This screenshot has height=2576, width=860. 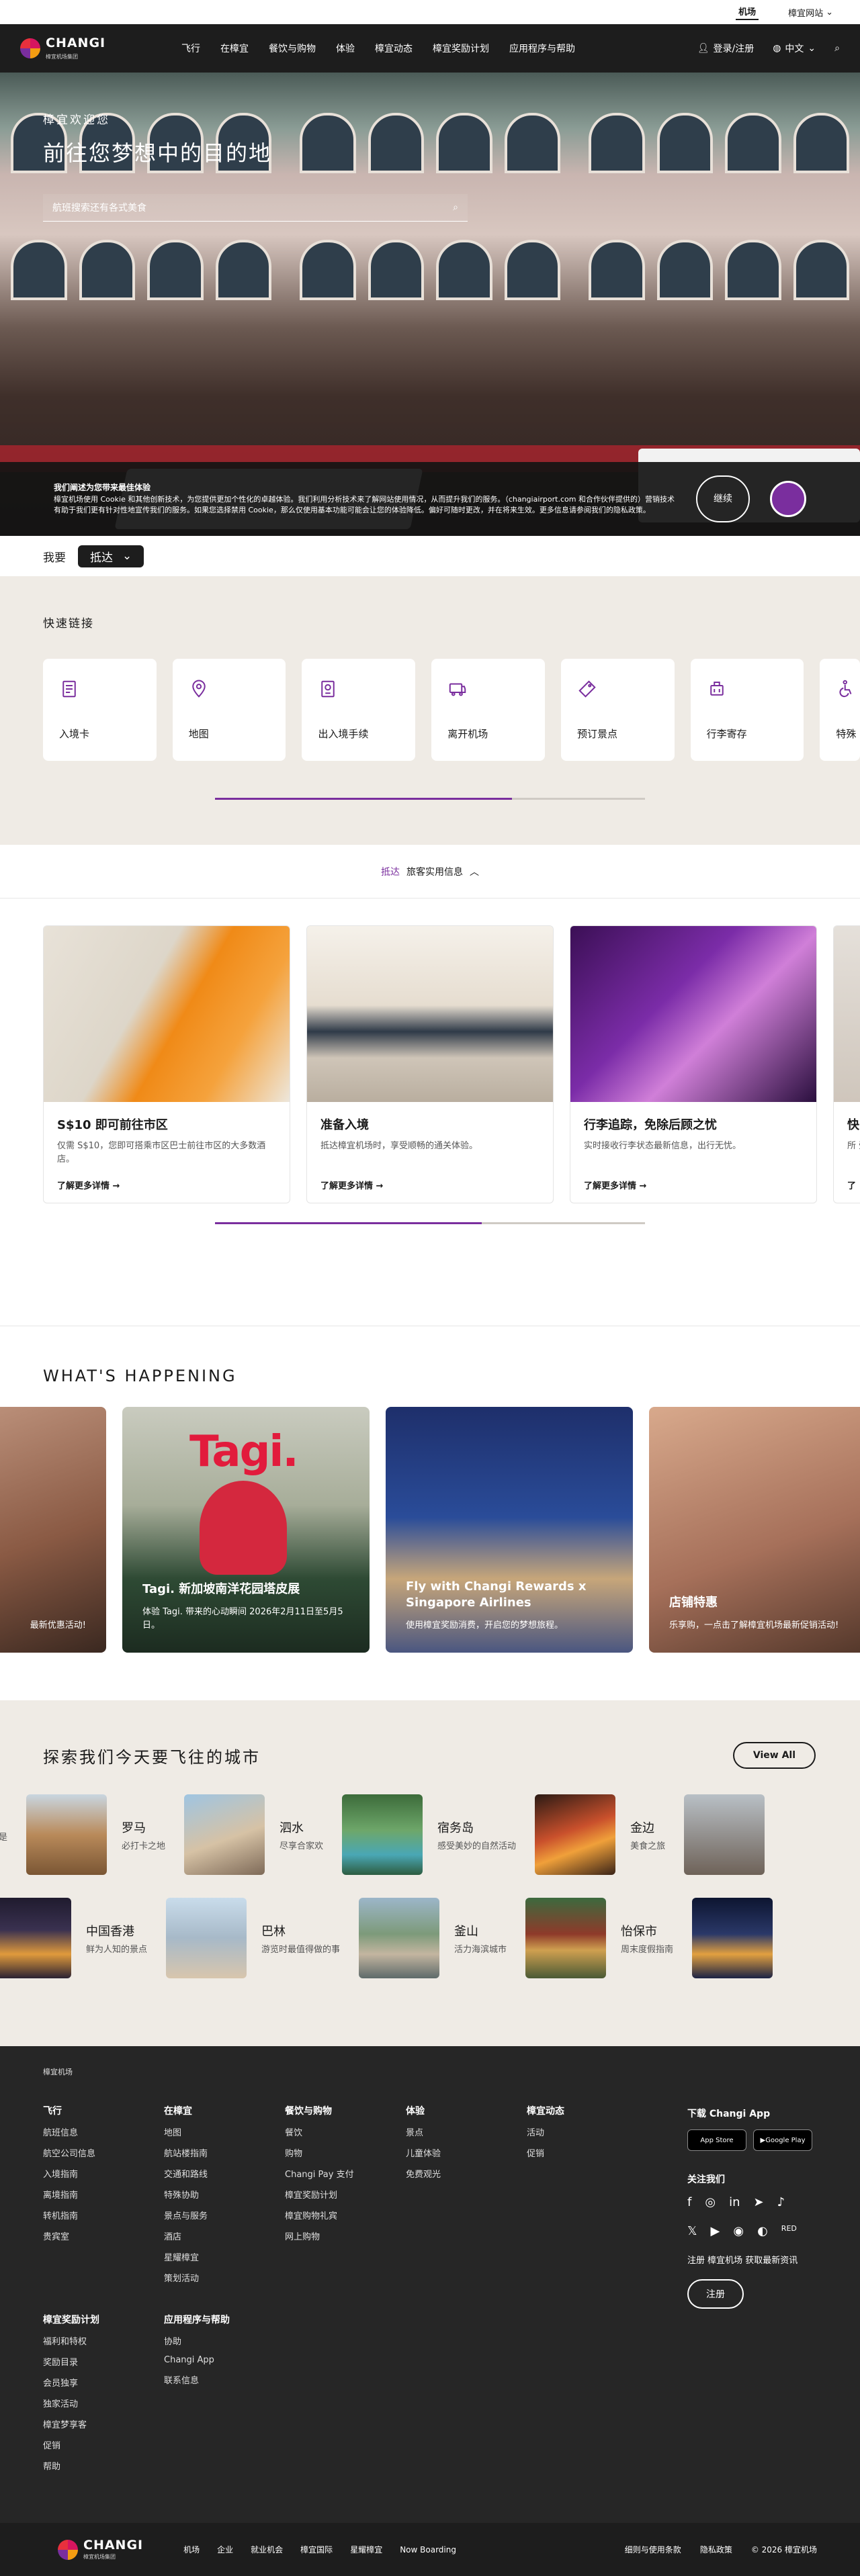 I want to click on hero-search-input: 航班搜索还有各式美食 ⌕, so click(x=255, y=208).